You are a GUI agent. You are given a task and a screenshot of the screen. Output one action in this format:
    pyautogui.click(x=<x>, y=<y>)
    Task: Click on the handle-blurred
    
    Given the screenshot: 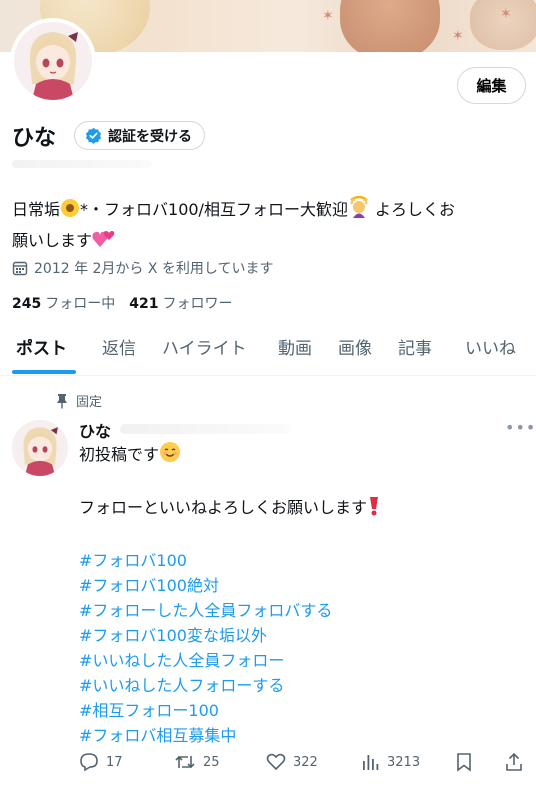 What is the action you would take?
    pyautogui.click(x=82, y=164)
    